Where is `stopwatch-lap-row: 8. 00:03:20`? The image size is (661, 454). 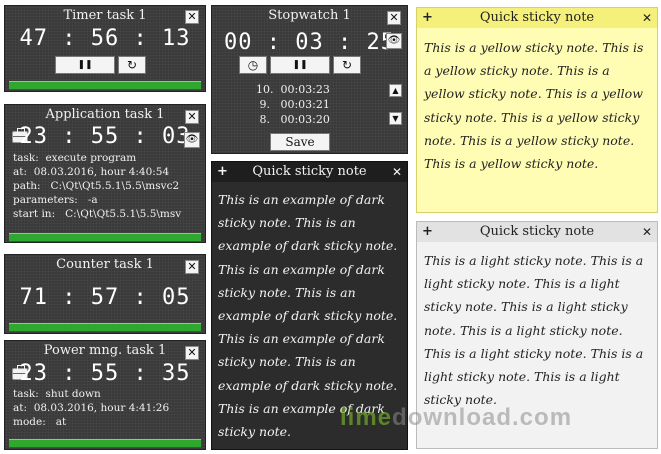
stopwatch-lap-row: 8. 00:03:20 is located at coordinates (293, 119).